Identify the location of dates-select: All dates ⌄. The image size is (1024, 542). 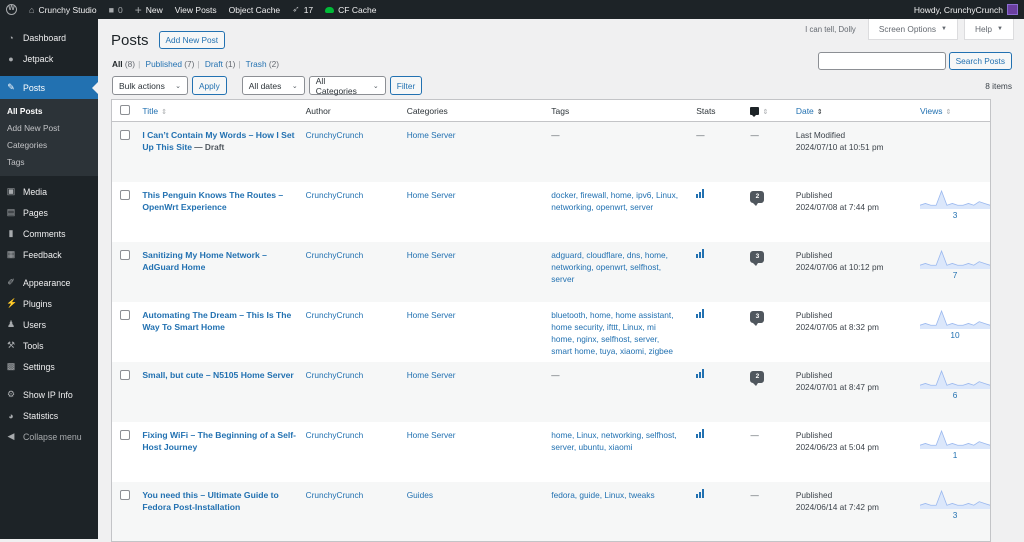
(273, 85).